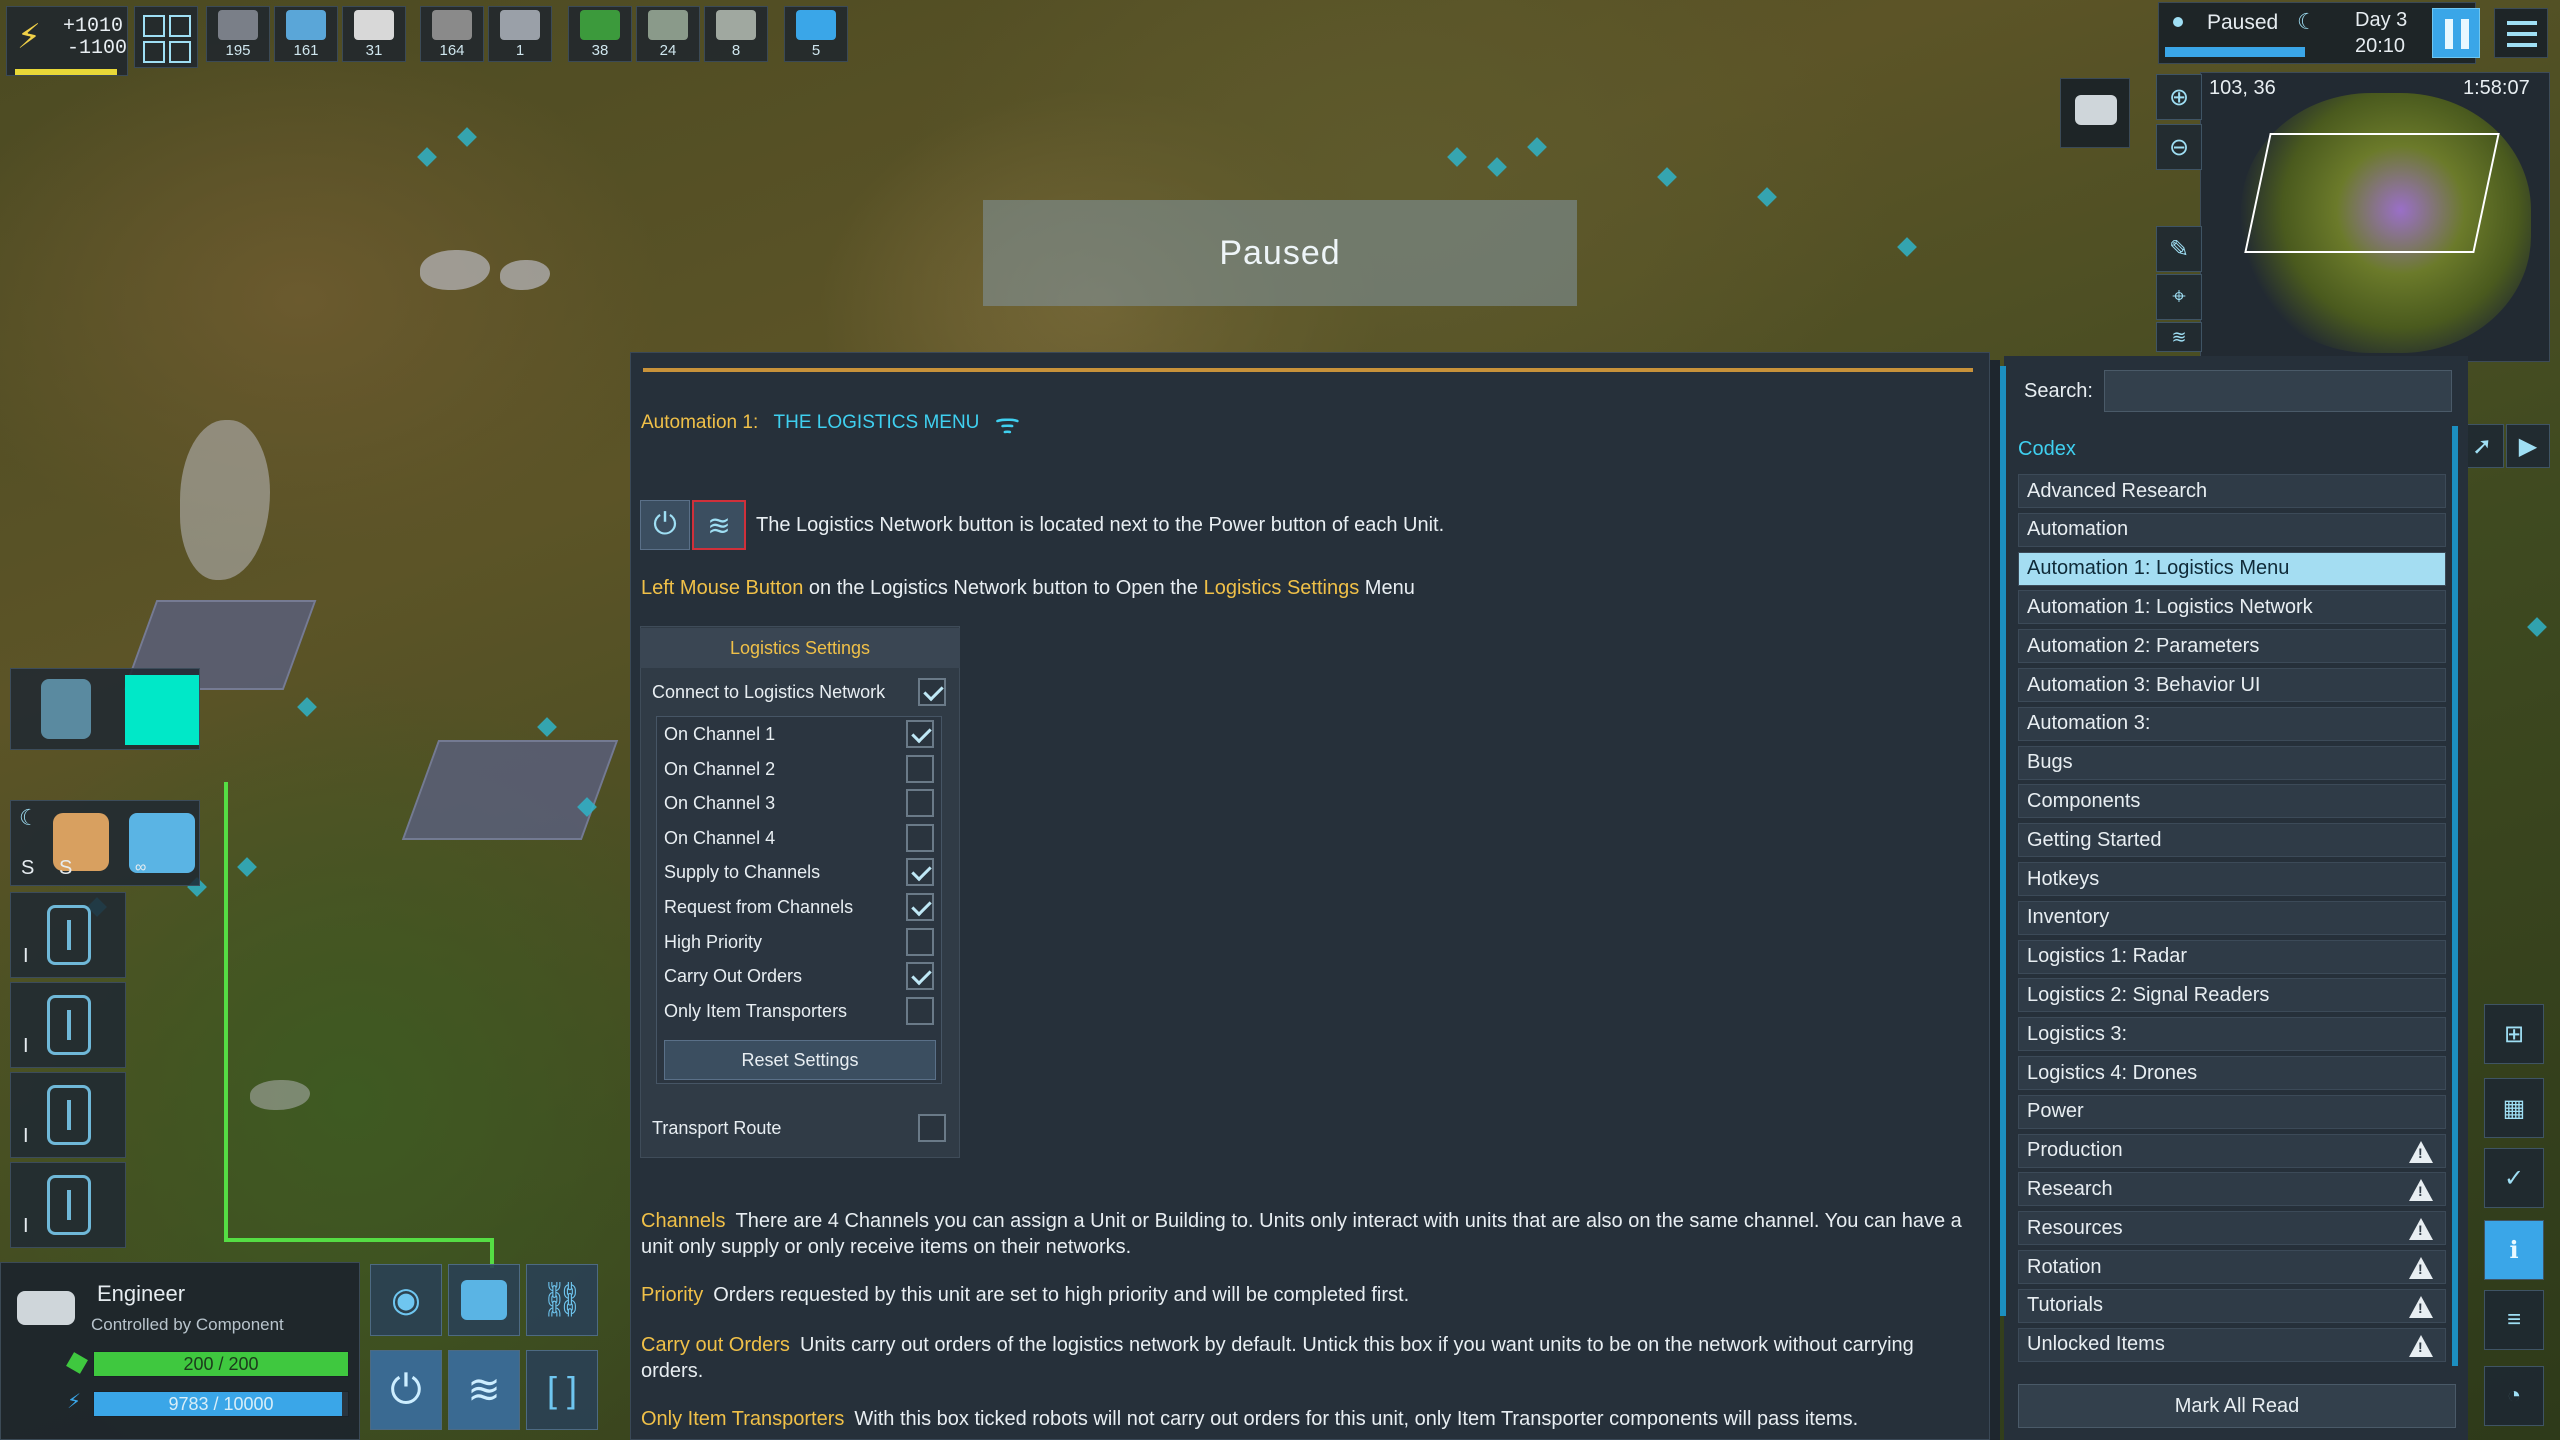 The image size is (2560, 1440). What do you see at coordinates (2232, 491) in the screenshot?
I see `codex-item: Advanced Research` at bounding box center [2232, 491].